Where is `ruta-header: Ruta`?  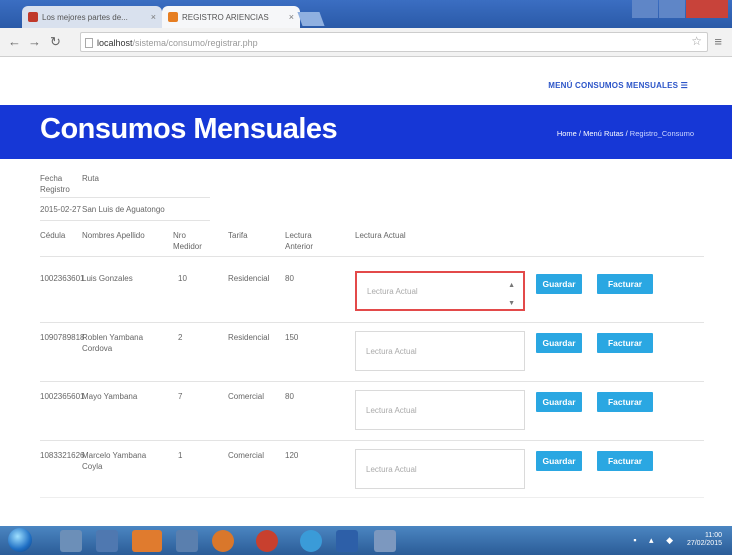
ruta-header: Ruta is located at coordinates (90, 178).